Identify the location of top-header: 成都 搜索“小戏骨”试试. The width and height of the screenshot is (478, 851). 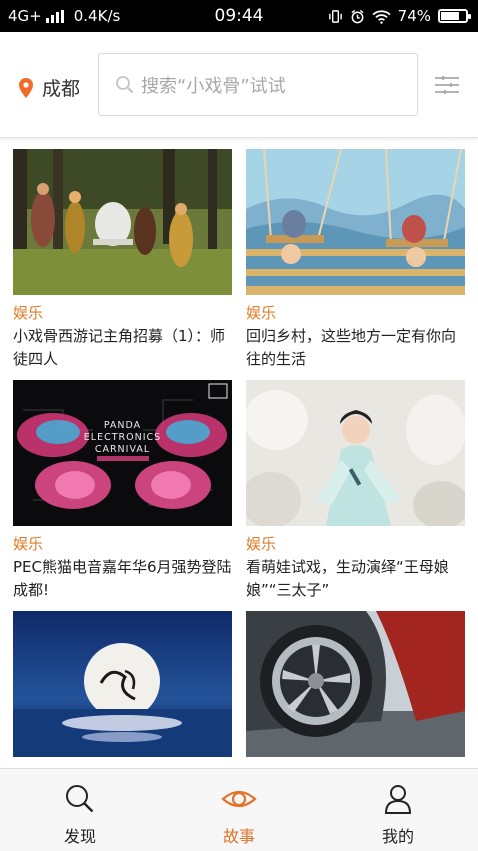
(239, 85).